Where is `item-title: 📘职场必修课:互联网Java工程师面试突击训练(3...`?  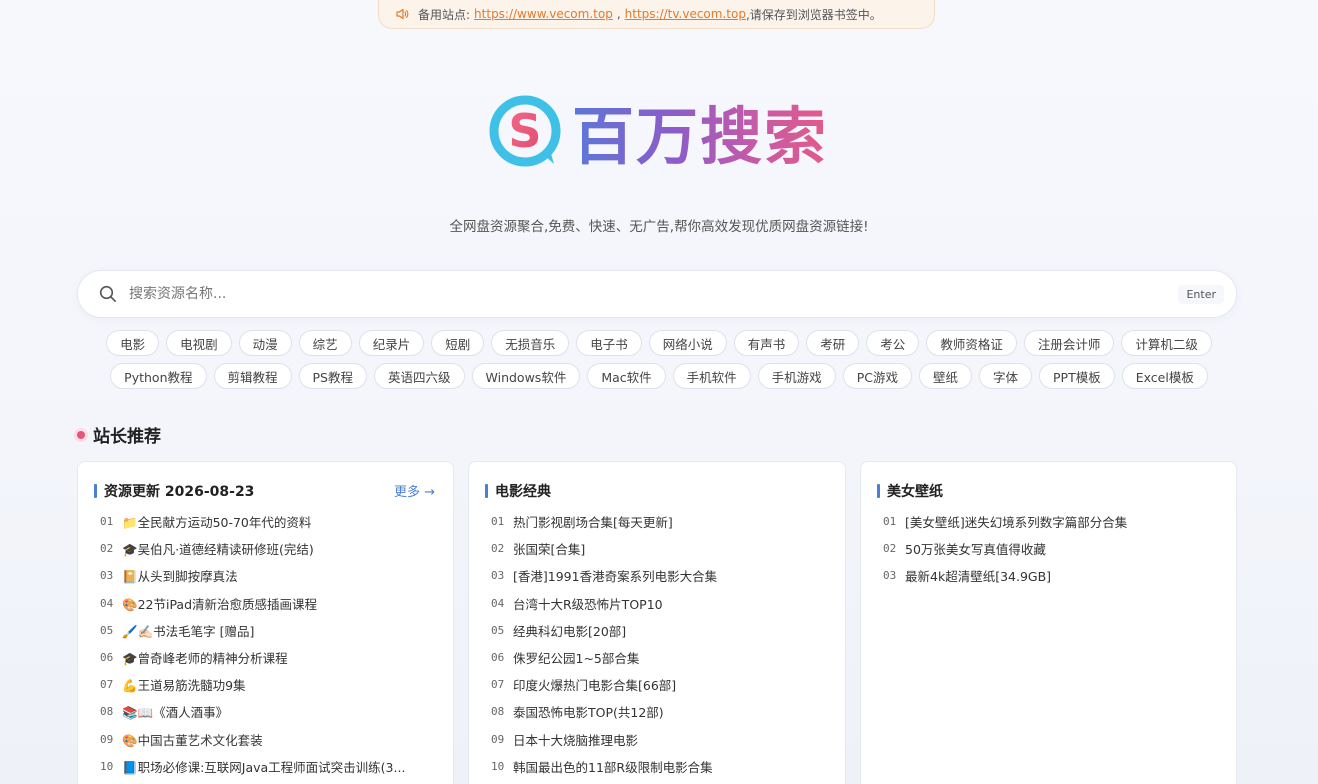 item-title: 📘职场必修课:互联网Java工程师面试突击训练(3... is located at coordinates (263, 766).